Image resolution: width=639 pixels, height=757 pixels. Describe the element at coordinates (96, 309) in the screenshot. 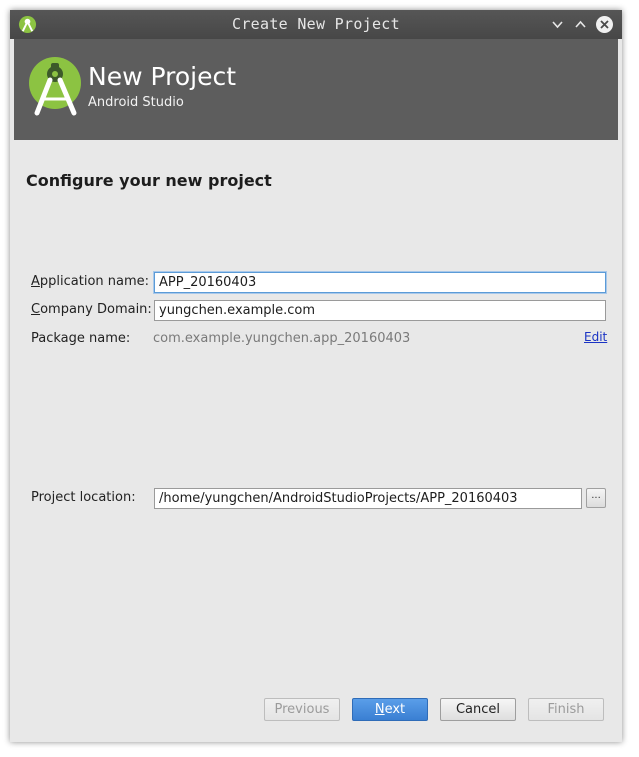

I see `company-domain-label-text: ompany Domain:` at that location.